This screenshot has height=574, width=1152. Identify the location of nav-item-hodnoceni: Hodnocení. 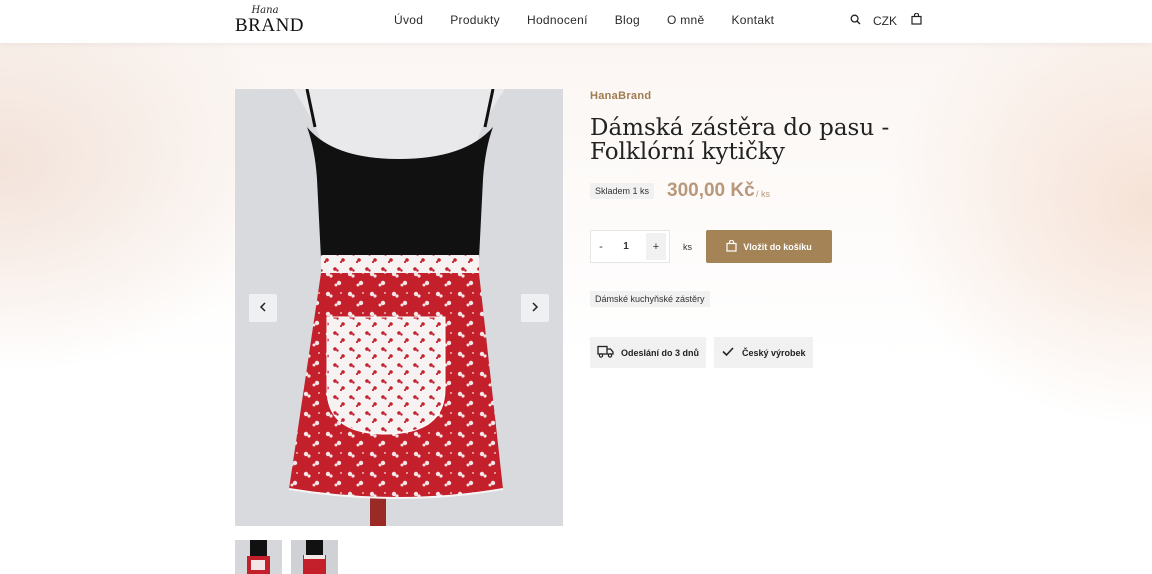
(557, 21).